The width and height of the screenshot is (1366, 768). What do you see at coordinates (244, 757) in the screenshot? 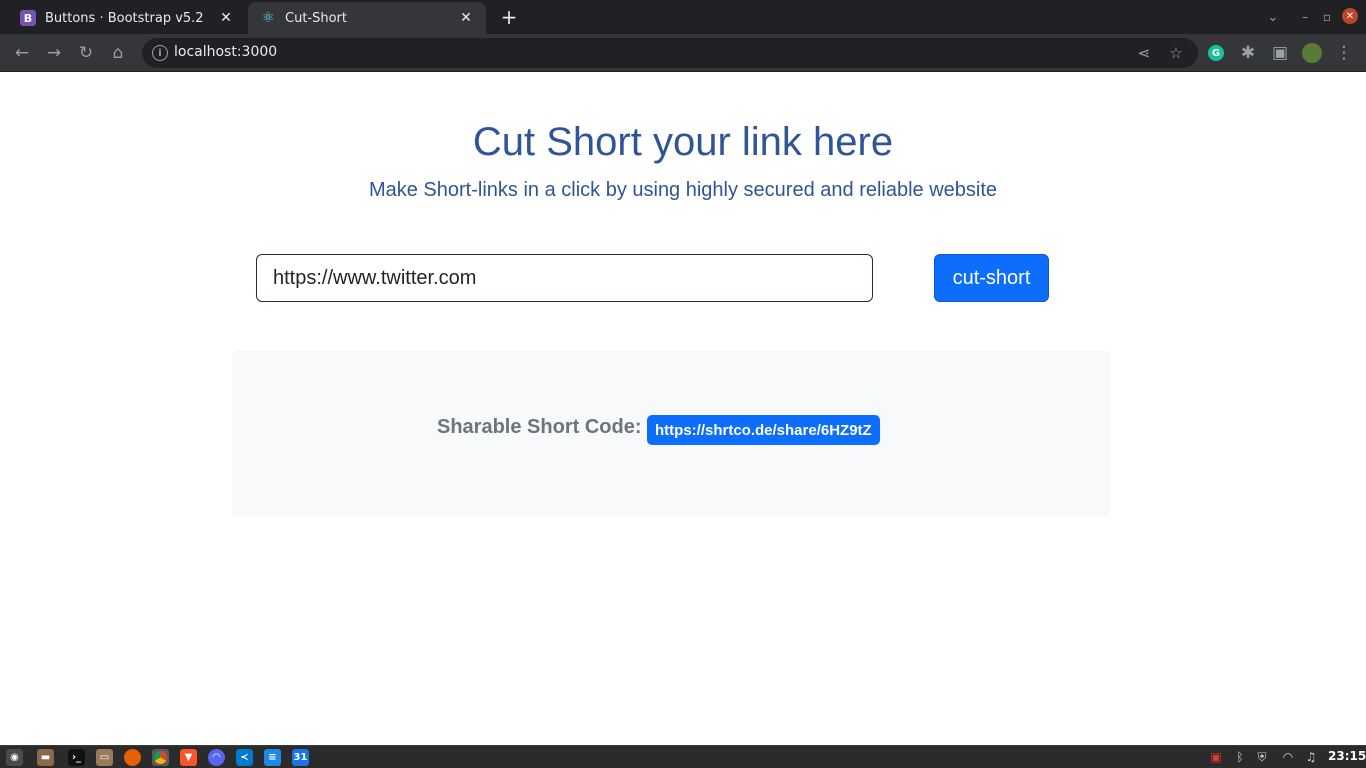
I see `vscode-icon: ≺` at bounding box center [244, 757].